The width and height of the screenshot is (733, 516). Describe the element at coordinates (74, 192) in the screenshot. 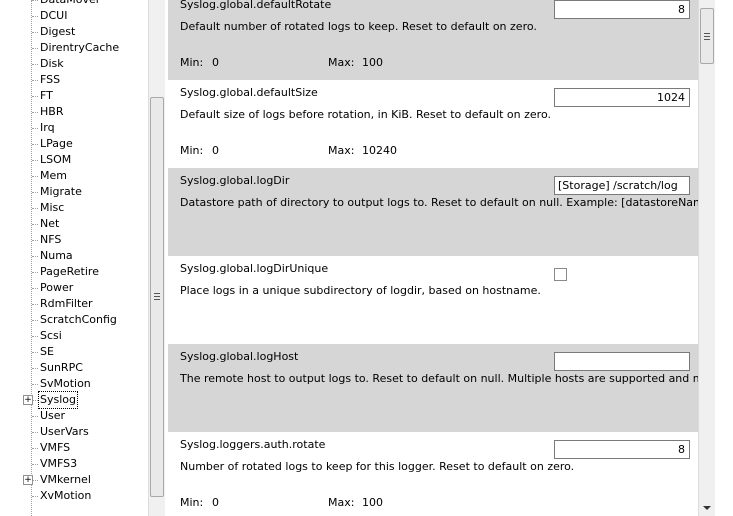

I see `tree-item: Migrate` at that location.